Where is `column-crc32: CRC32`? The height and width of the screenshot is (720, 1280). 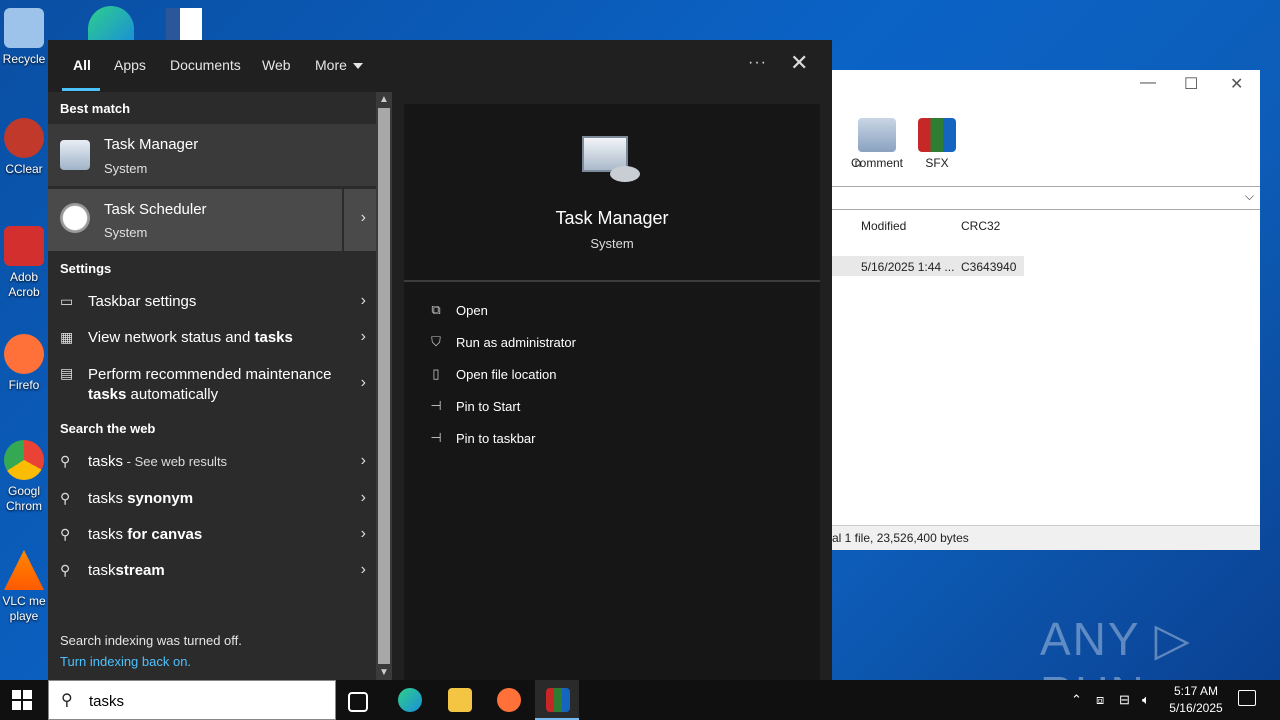
column-crc32: CRC32 is located at coordinates (980, 226).